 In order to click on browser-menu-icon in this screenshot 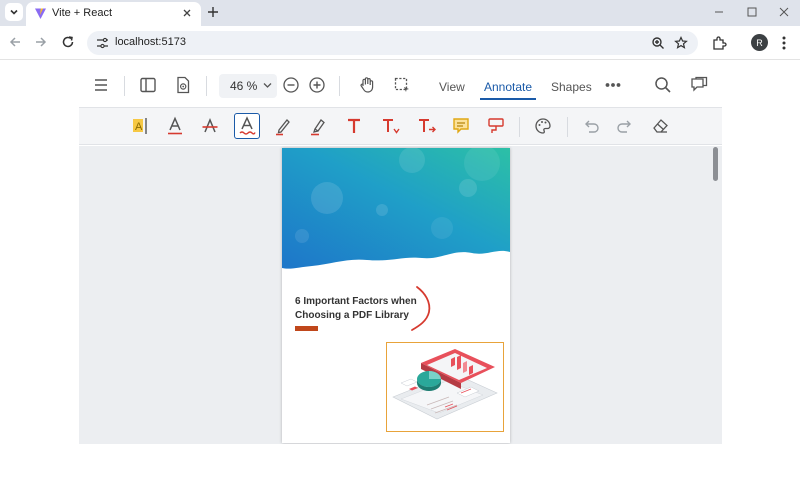, I will do `click(784, 43)`.